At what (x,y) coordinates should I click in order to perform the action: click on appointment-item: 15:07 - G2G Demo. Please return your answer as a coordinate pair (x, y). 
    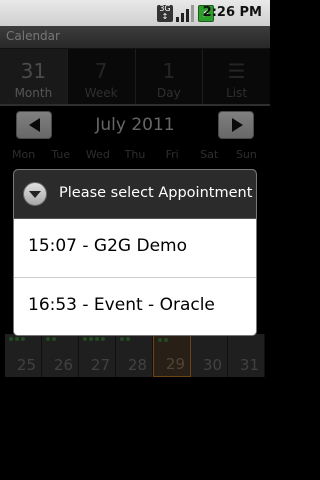
    Looking at the image, I should click on (135, 248).